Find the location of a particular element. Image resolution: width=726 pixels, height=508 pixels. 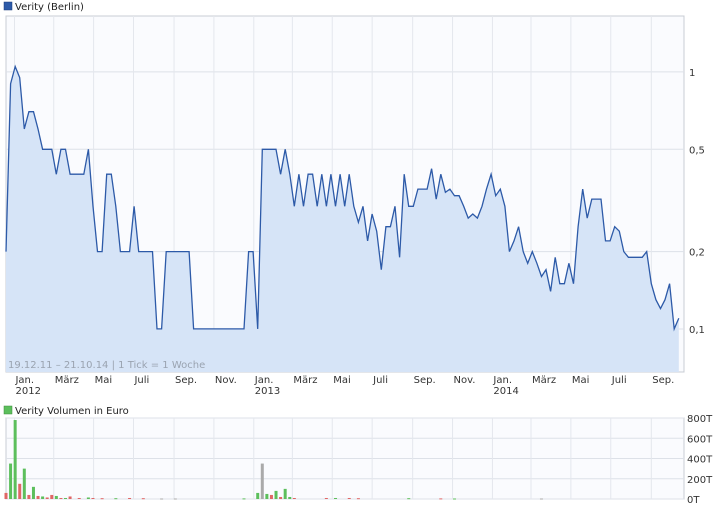

price-legend-label: Verity (Berlin) is located at coordinates (49, 7).